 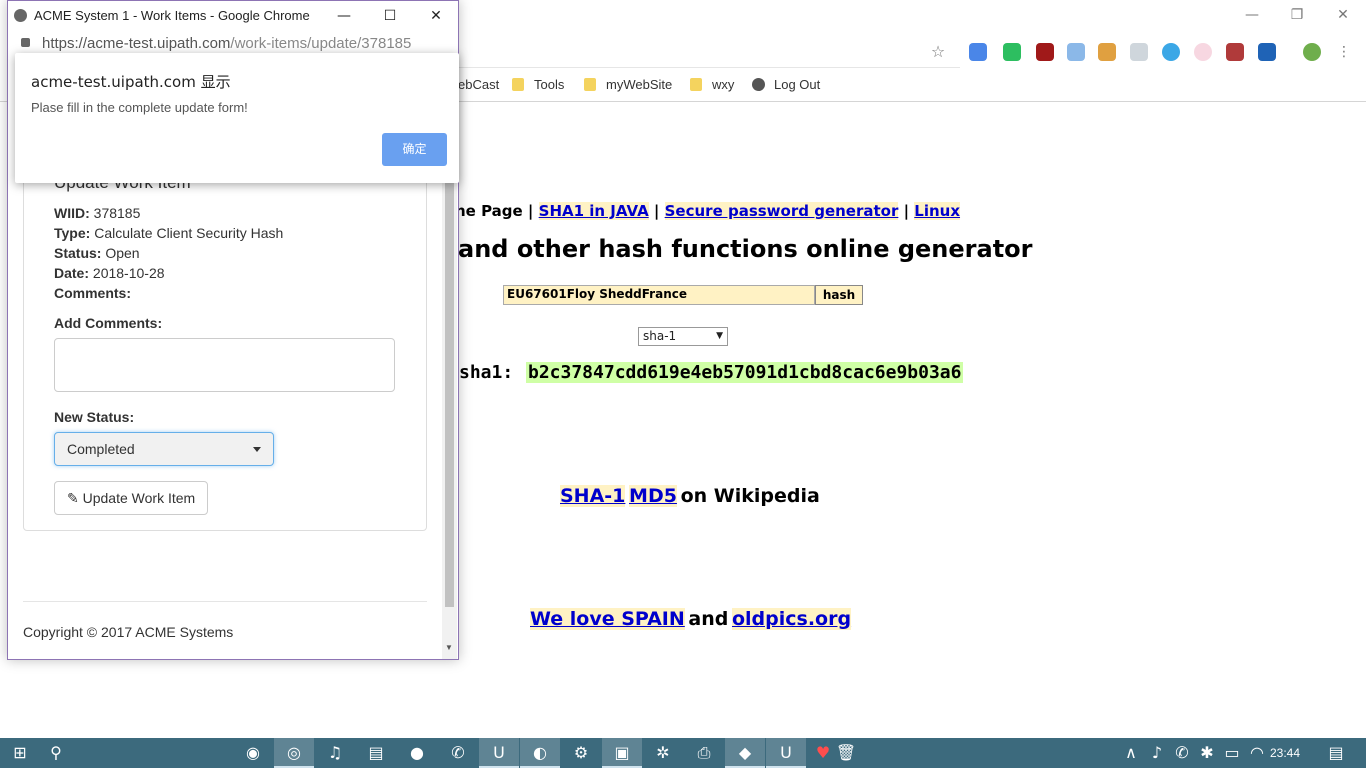 I want to click on file-explorer-icon: ▤, so click(x=376, y=753).